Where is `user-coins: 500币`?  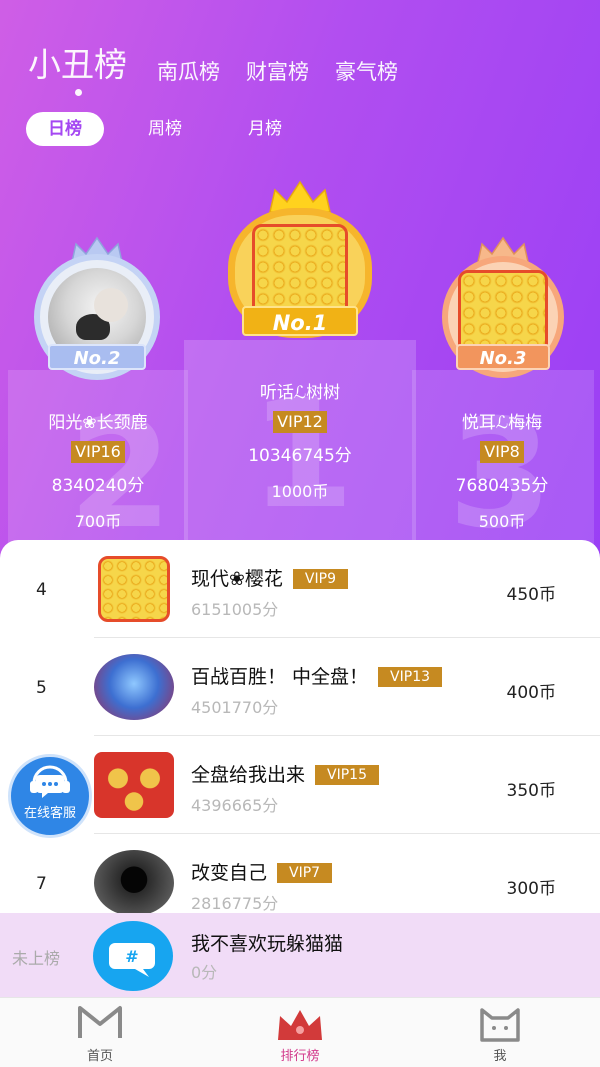 user-coins: 500币 is located at coordinates (502, 521).